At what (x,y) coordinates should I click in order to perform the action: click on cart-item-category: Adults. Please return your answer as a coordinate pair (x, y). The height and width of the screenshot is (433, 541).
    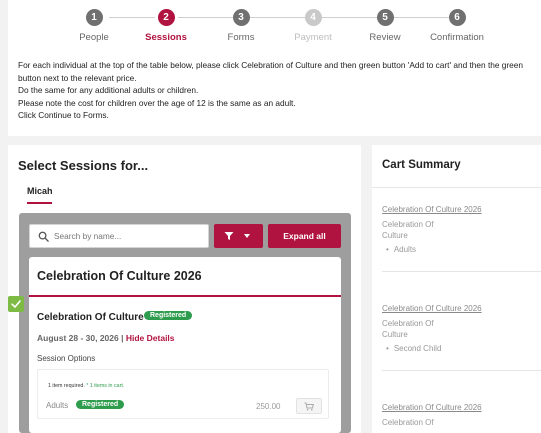
    Looking at the image, I should click on (457, 249).